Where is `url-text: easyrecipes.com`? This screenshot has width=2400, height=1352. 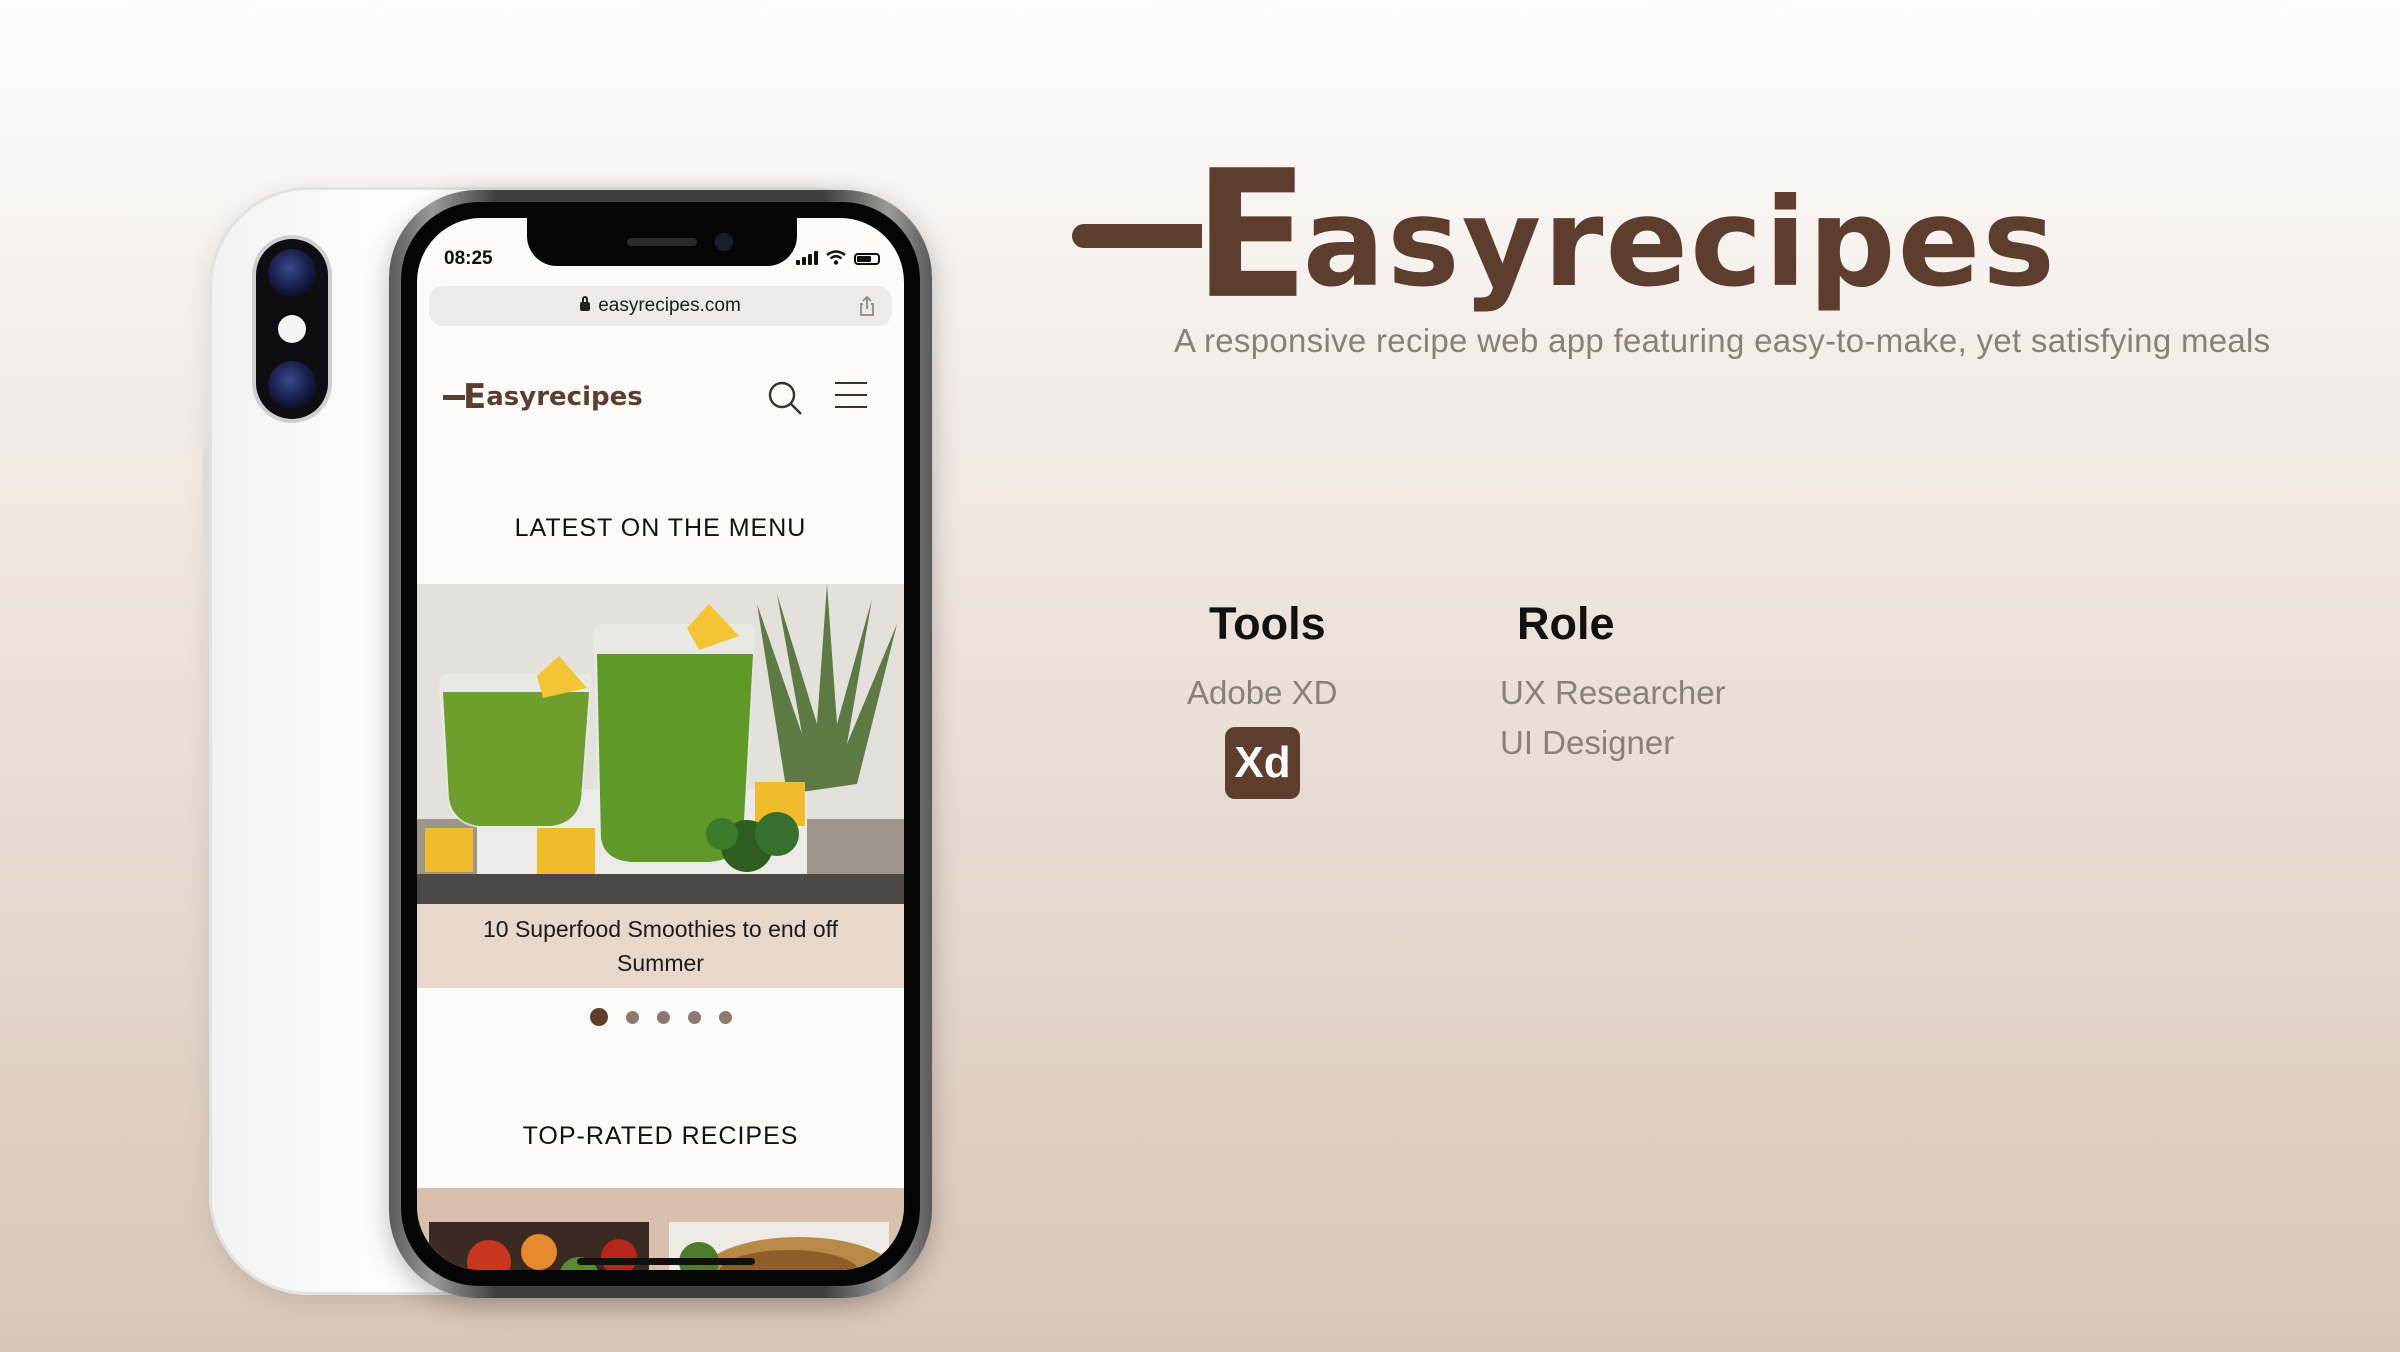 url-text: easyrecipes.com is located at coordinates (669, 305).